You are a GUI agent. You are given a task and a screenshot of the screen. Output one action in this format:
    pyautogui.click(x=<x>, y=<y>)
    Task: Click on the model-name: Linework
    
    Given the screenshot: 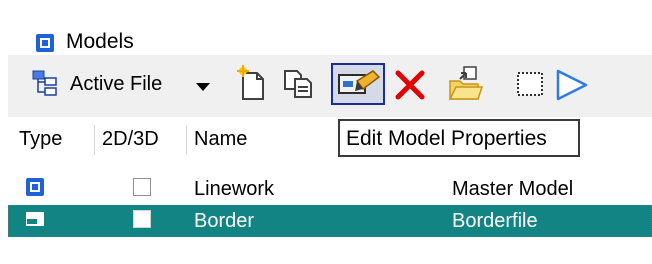 What is the action you would take?
    pyautogui.click(x=234, y=189)
    